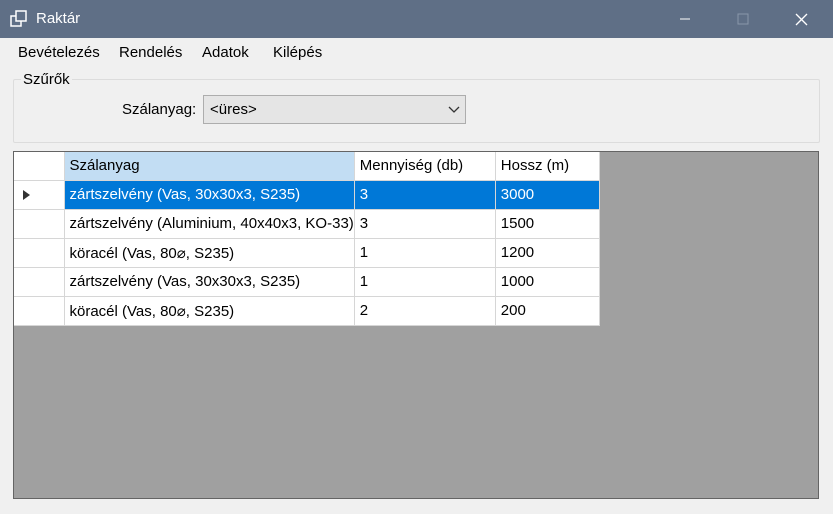 The width and height of the screenshot is (833, 514). What do you see at coordinates (425, 166) in the screenshot?
I see `column-header-quantity: Mennyiség (db)` at bounding box center [425, 166].